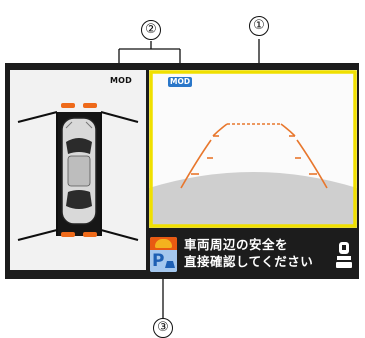 Image resolution: width=365 pixels, height=338 pixels. What do you see at coordinates (121, 80) in the screenshot?
I see `mod-label-top-view: MOD` at bounding box center [121, 80].